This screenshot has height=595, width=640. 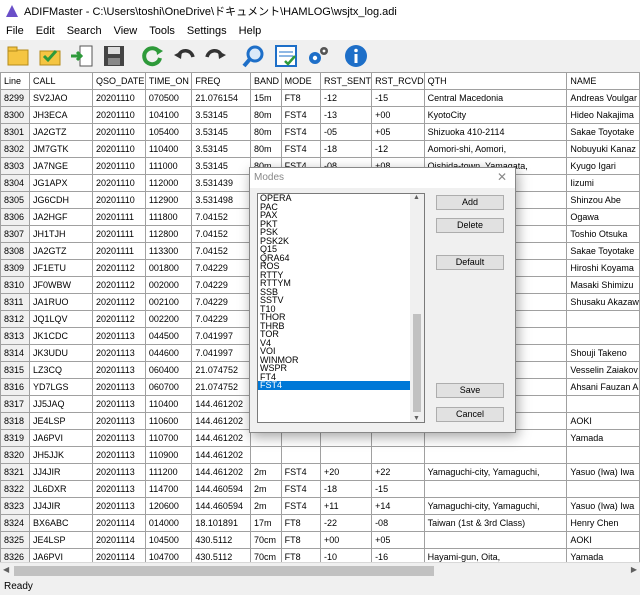 I want to click on table-cell: +14, so click(x=398, y=506).